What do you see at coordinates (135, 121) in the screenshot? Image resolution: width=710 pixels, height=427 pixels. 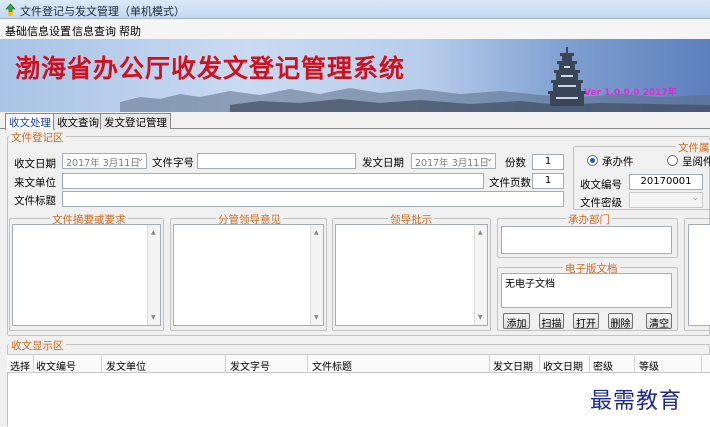 I see `tab-send-registration: 发文登记管理` at bounding box center [135, 121].